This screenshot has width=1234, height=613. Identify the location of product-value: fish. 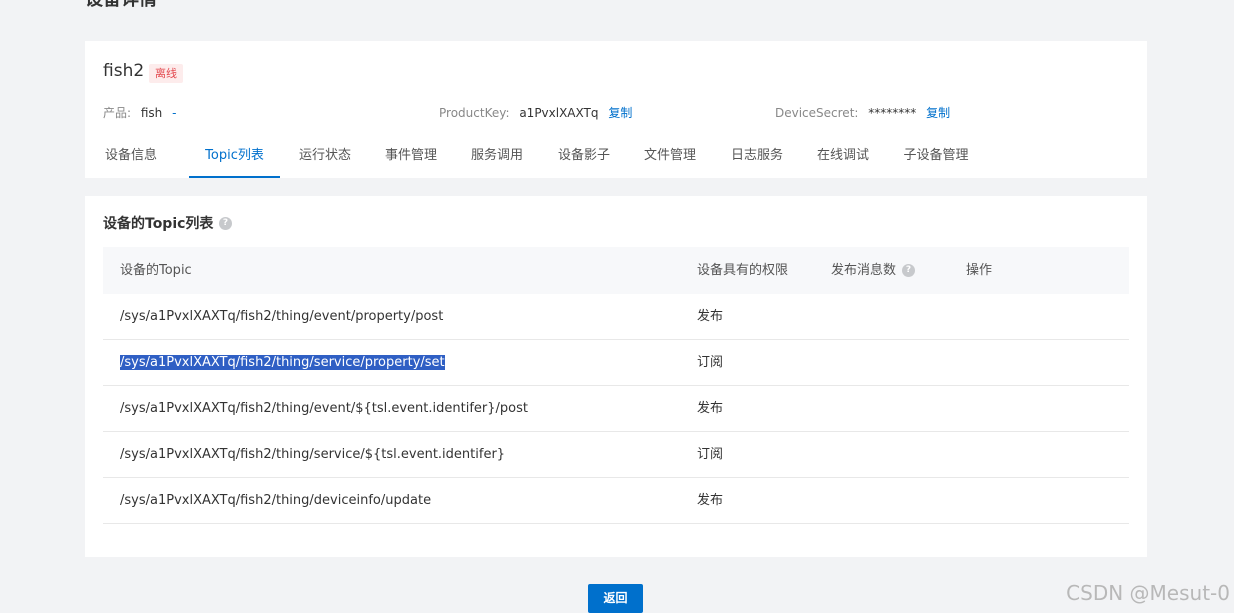
(151, 113).